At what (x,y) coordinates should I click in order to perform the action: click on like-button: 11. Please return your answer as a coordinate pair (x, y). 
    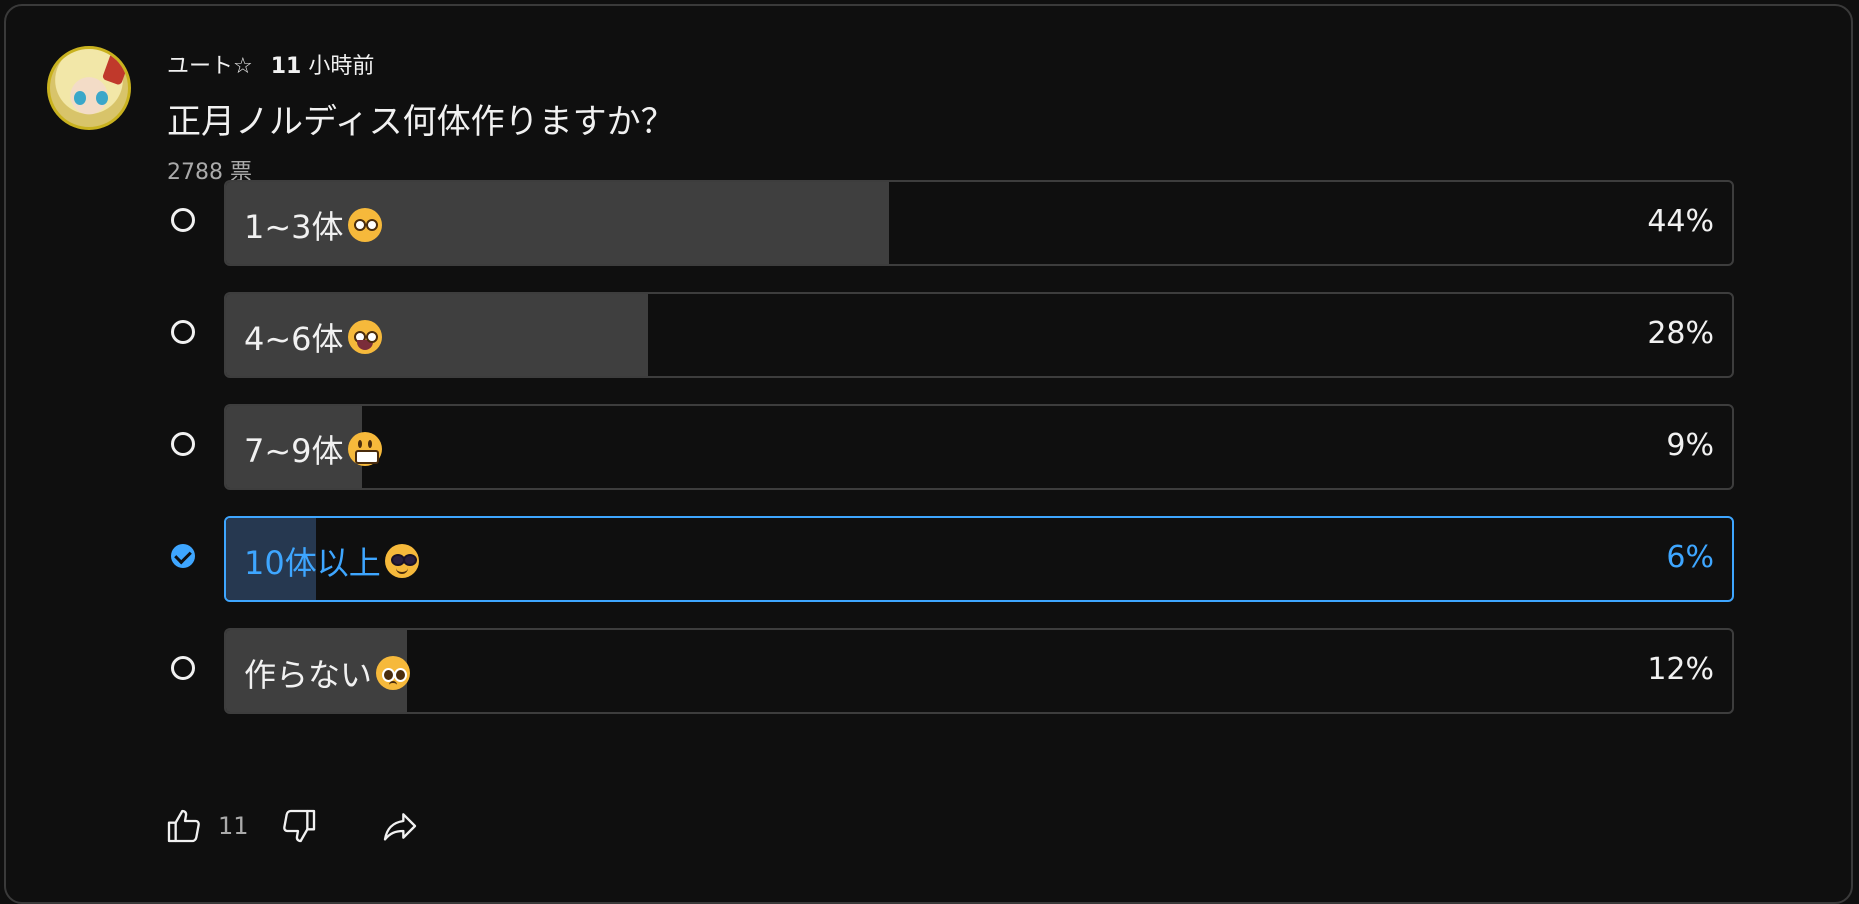
    Looking at the image, I should click on (206, 826).